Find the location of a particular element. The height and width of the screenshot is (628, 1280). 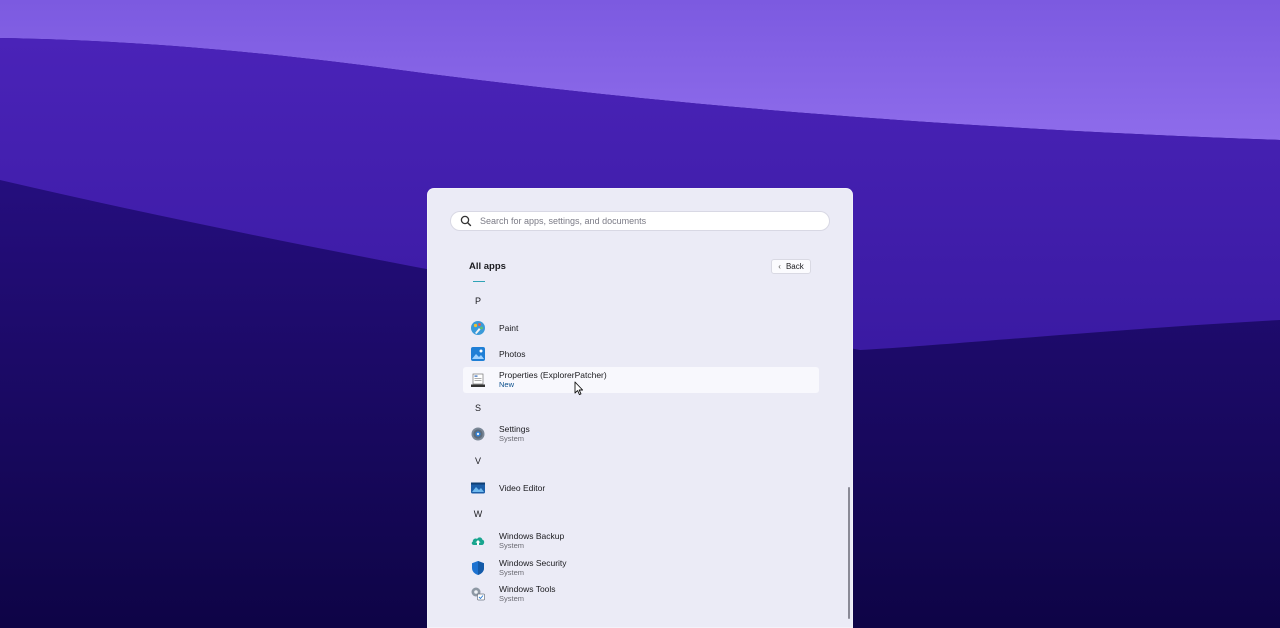

app-name: Photos is located at coordinates (512, 354).